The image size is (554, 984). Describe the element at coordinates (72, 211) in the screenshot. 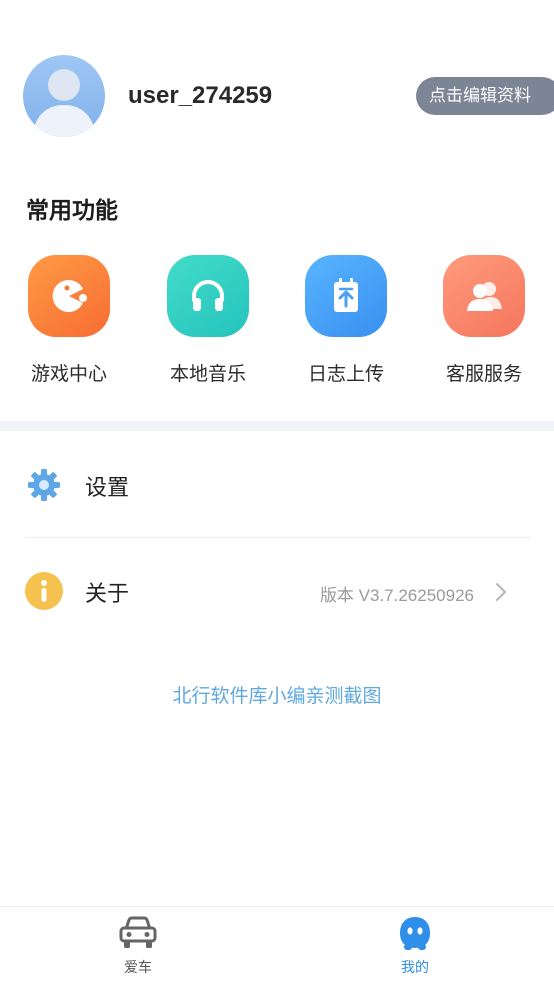

I see `section-title-common-functions: 常用功能` at that location.